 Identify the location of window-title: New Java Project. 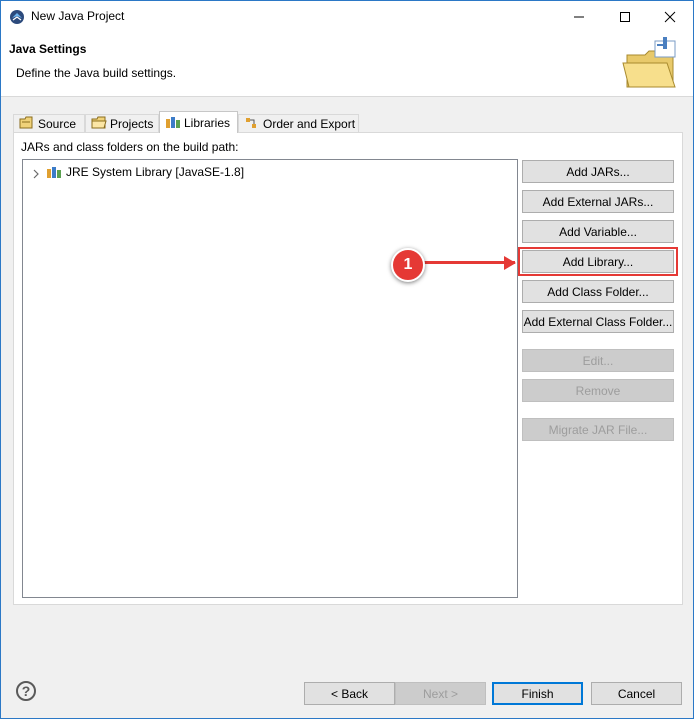
(78, 16).